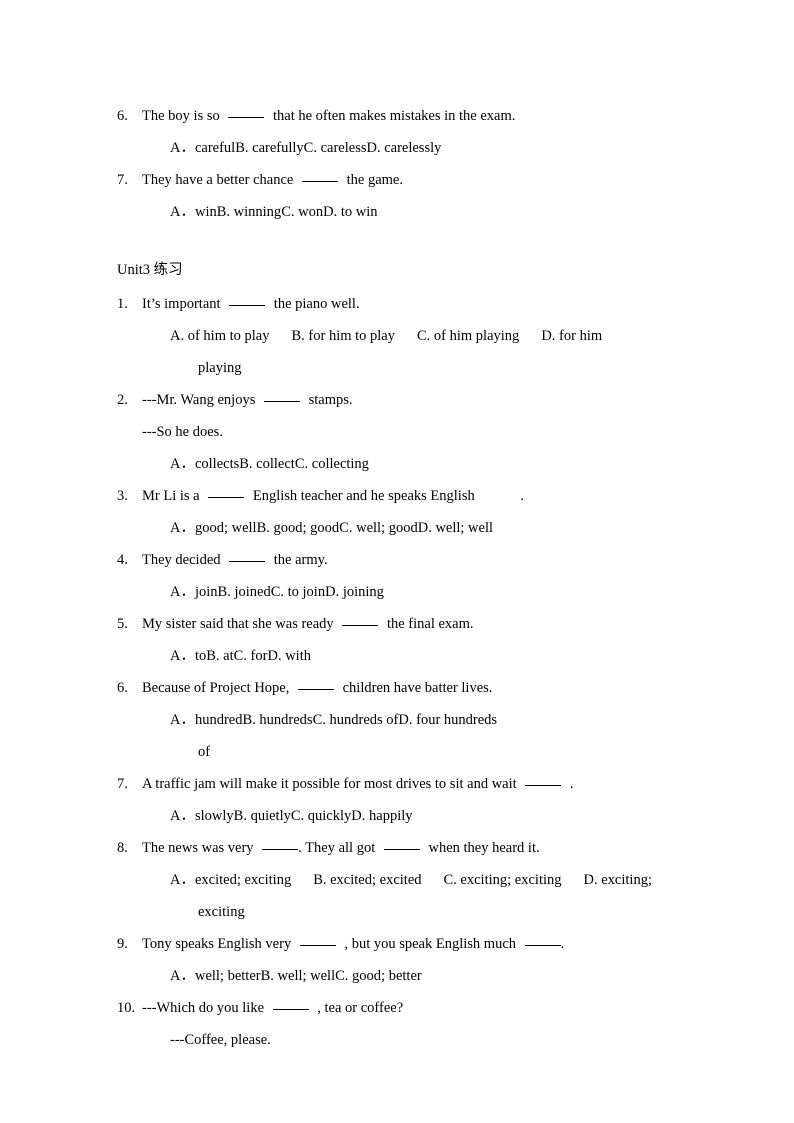  What do you see at coordinates (343, 336) in the screenshot?
I see `option-b: B. for him to play` at bounding box center [343, 336].